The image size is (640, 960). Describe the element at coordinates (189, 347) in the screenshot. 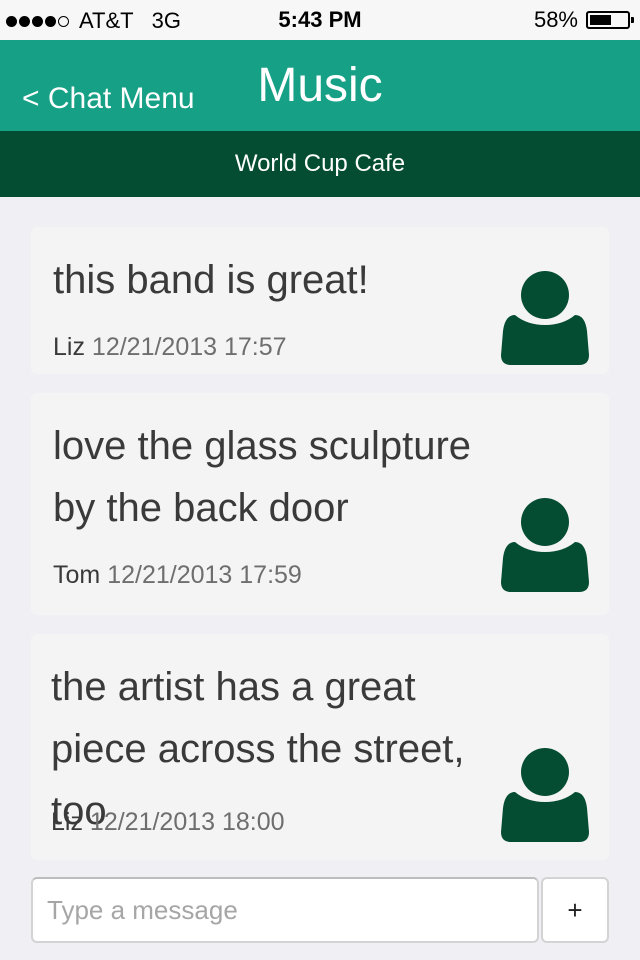

I see `message-timestamp: 12/21/2013 17:57` at that location.